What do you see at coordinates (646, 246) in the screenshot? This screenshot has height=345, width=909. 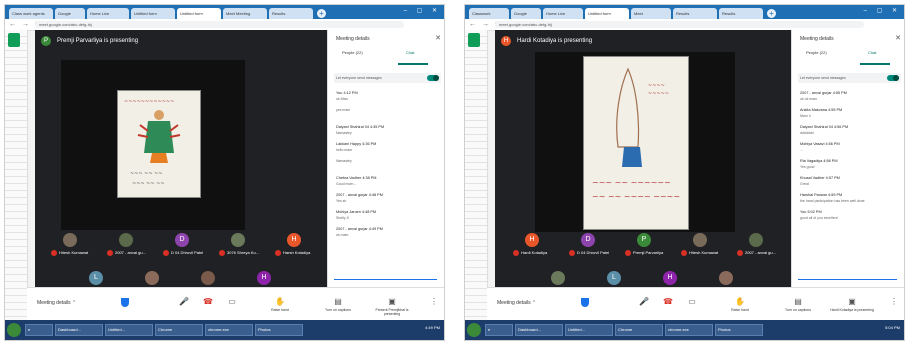 I see `participant-tile: P Premji Parvarliya` at bounding box center [646, 246].